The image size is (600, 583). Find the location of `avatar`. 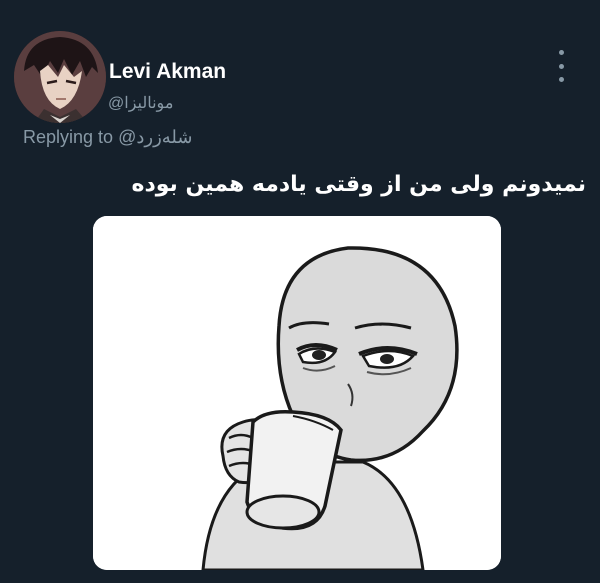

avatar is located at coordinates (60, 77).